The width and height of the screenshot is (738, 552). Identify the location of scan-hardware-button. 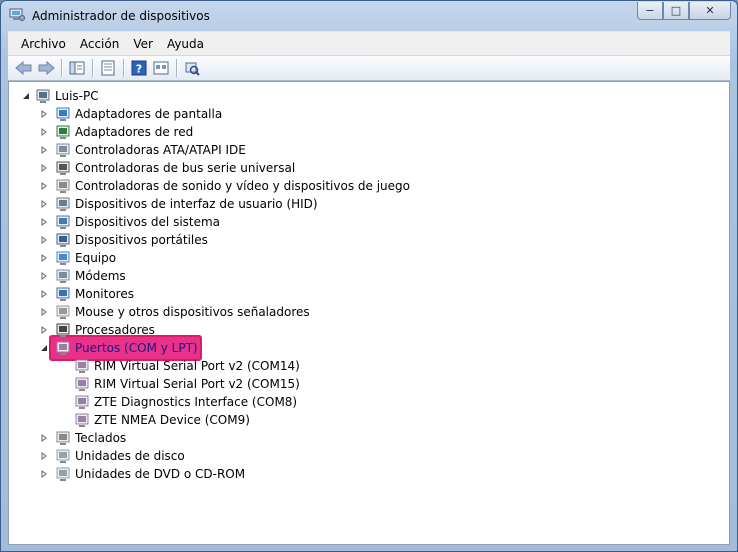
(192, 68).